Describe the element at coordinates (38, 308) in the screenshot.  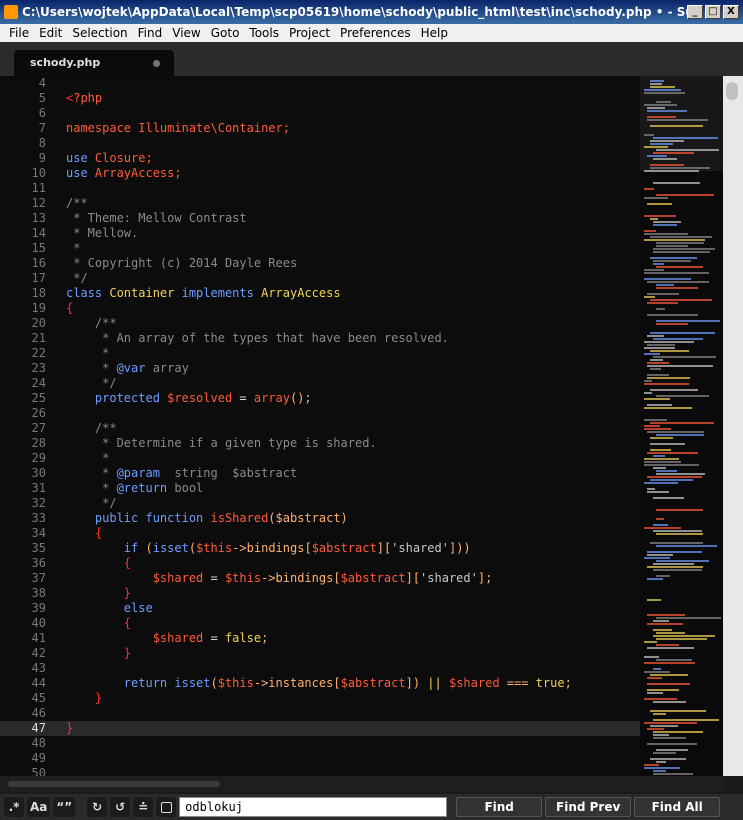
I see `line-number: 19` at that location.